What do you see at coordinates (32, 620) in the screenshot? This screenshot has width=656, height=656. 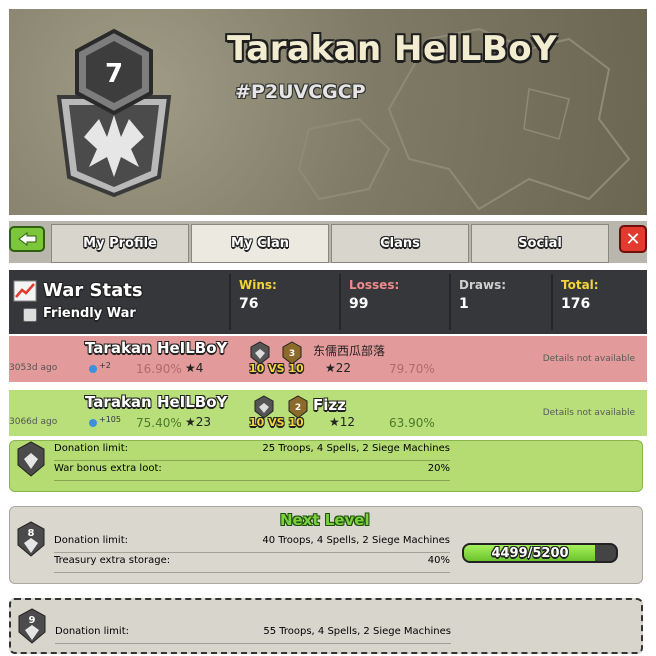 I see `svg-text: 9` at bounding box center [32, 620].